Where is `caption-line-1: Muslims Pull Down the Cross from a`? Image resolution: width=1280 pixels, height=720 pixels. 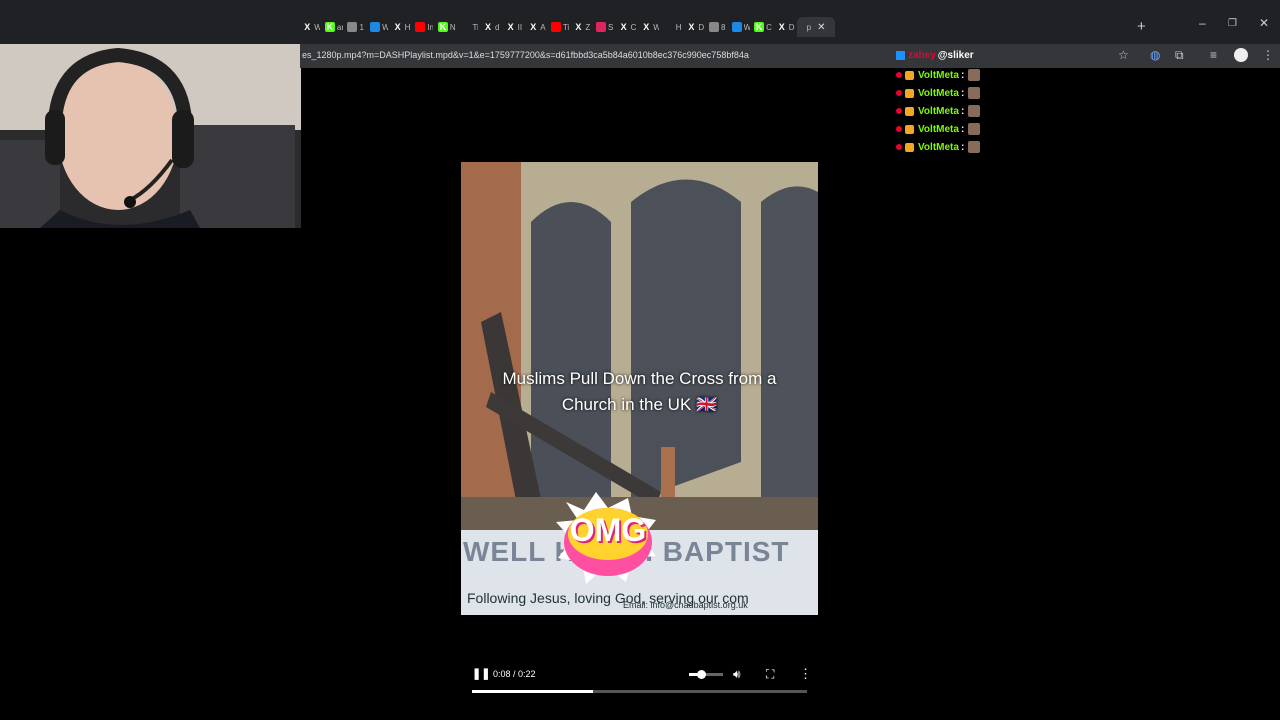
caption-line-1: Muslims Pull Down the Cross from a is located at coordinates (639, 378).